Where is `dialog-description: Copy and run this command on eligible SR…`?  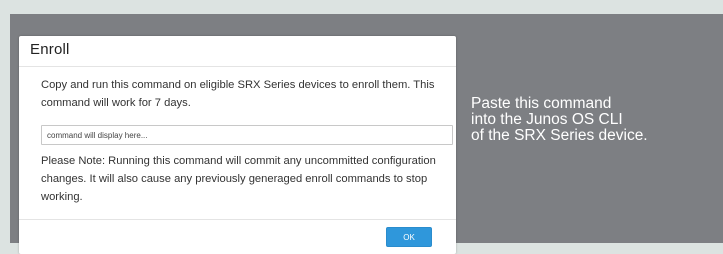 dialog-description: Copy and run this command on eligible SR… is located at coordinates (238, 94).